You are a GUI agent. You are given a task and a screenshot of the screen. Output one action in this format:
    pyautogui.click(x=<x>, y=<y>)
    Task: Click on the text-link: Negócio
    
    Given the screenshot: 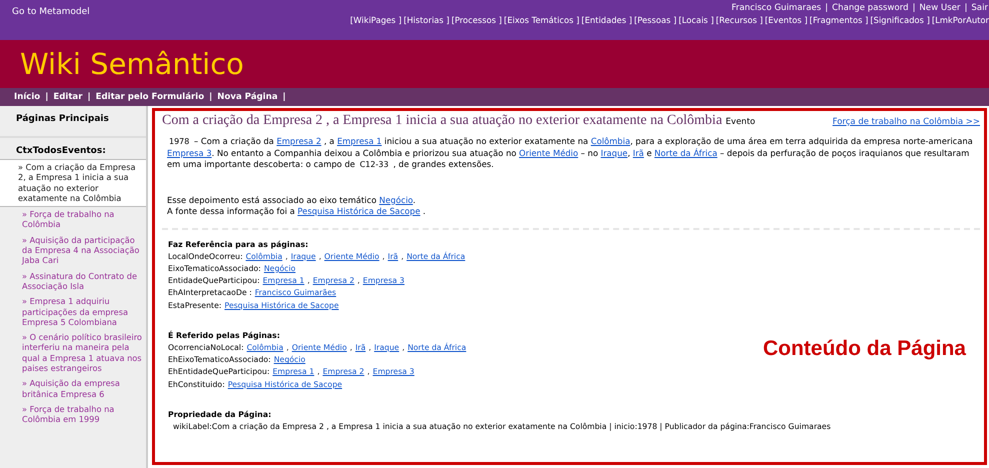 What is the action you would take?
    pyautogui.click(x=396, y=199)
    